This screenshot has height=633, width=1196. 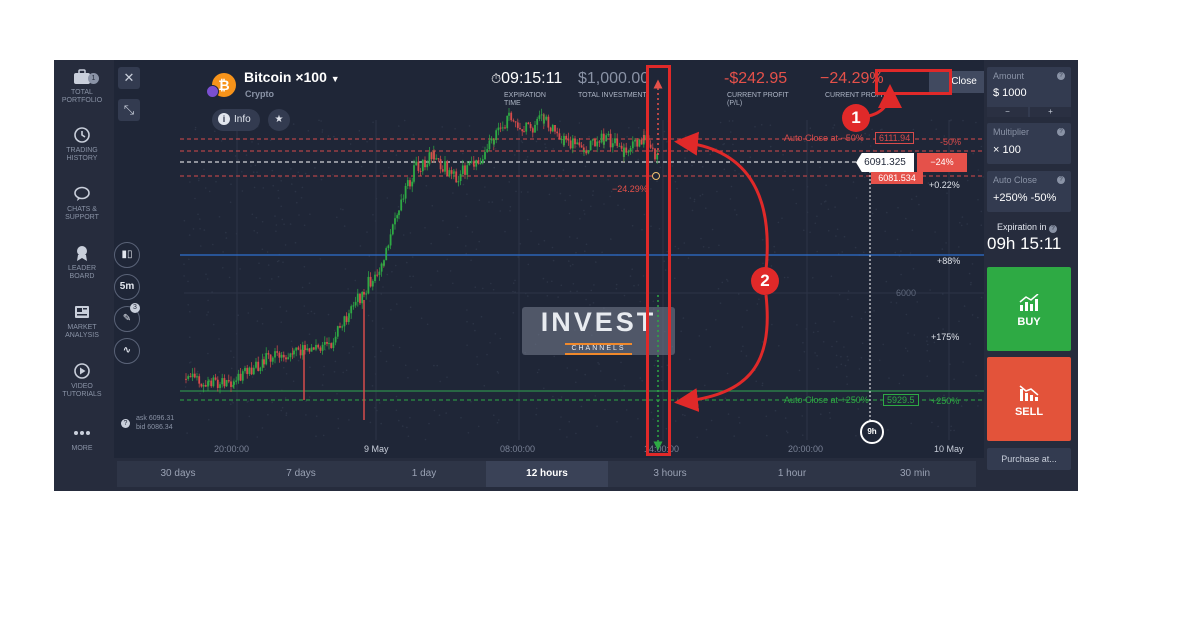 I want to click on sidebar-item-market-analysis: MARKET ANALYSIS, so click(x=82, y=321).